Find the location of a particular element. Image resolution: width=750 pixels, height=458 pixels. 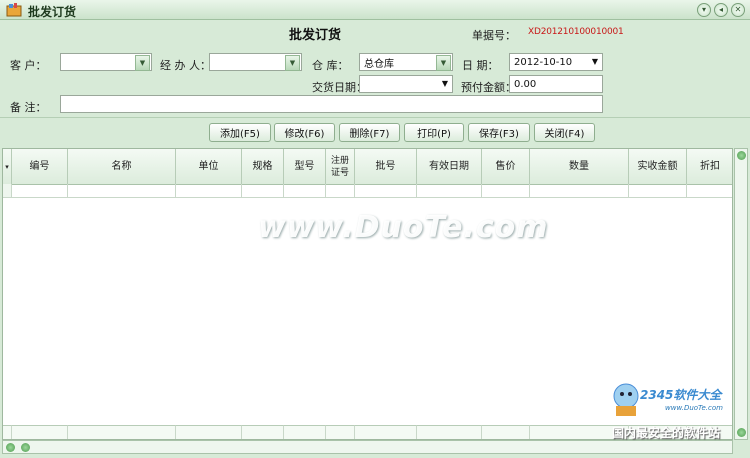

mascot-icon is located at coordinates (626, 399).